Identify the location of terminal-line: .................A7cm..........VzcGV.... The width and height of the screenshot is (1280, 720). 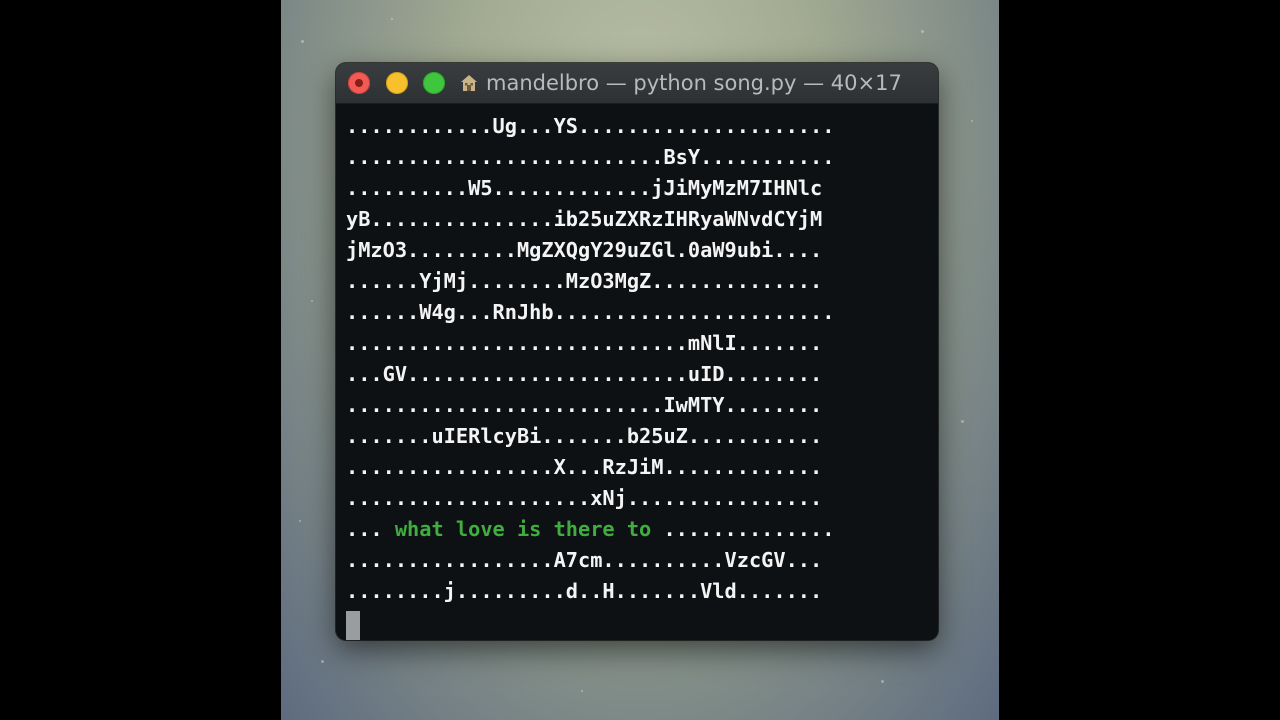
(584, 560).